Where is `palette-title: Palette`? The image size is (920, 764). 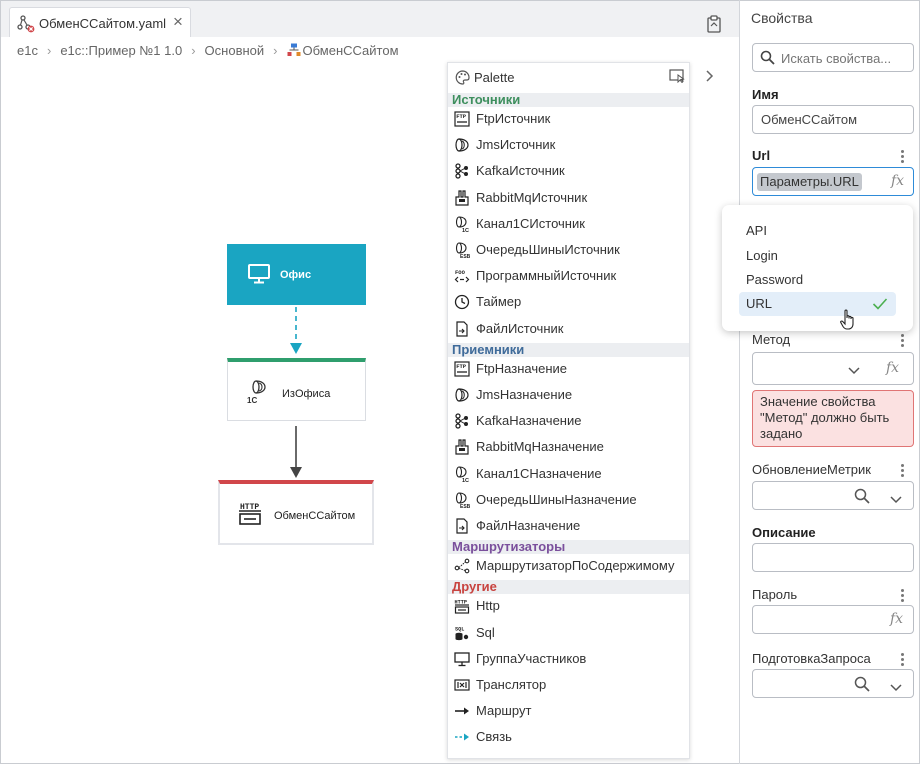 palette-title: Palette is located at coordinates (494, 77).